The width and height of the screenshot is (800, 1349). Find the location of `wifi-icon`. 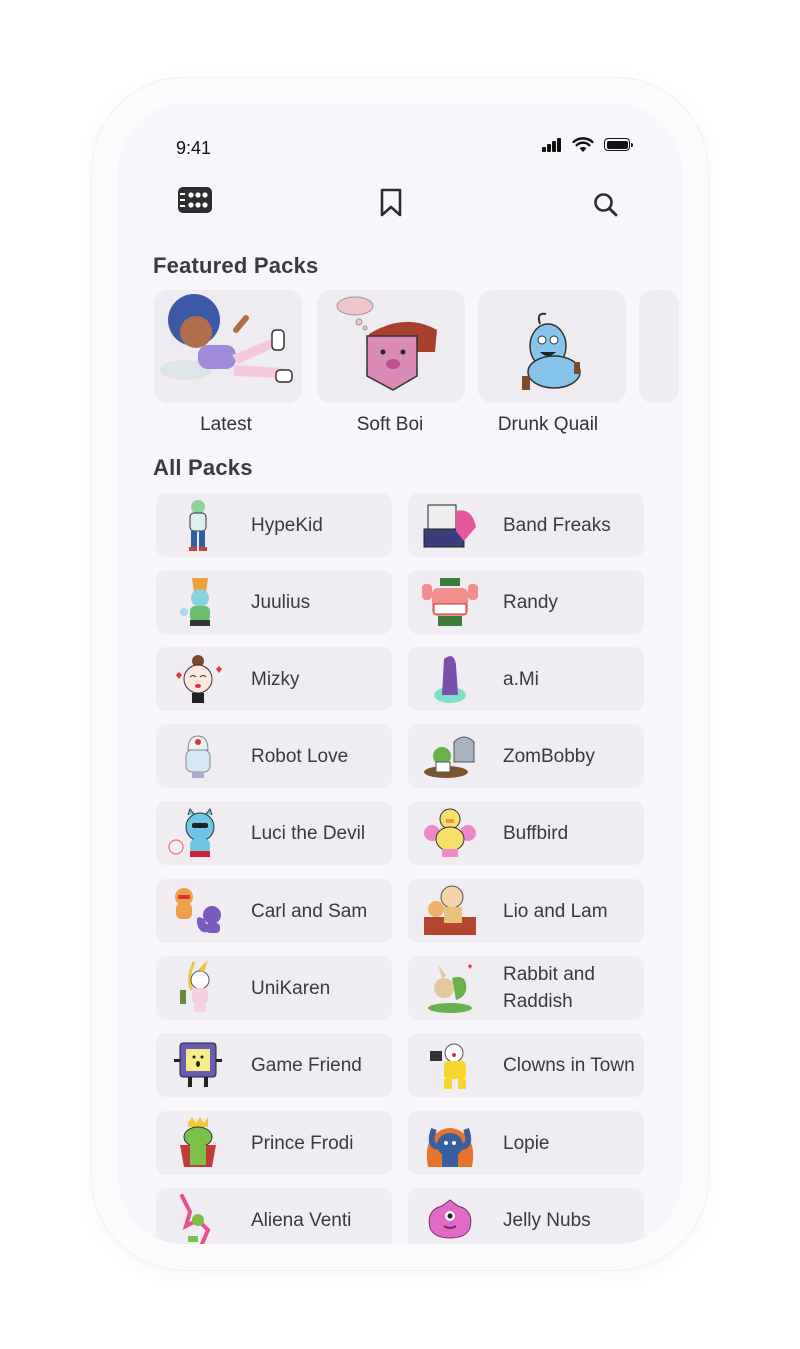

wifi-icon is located at coordinates (583, 144).